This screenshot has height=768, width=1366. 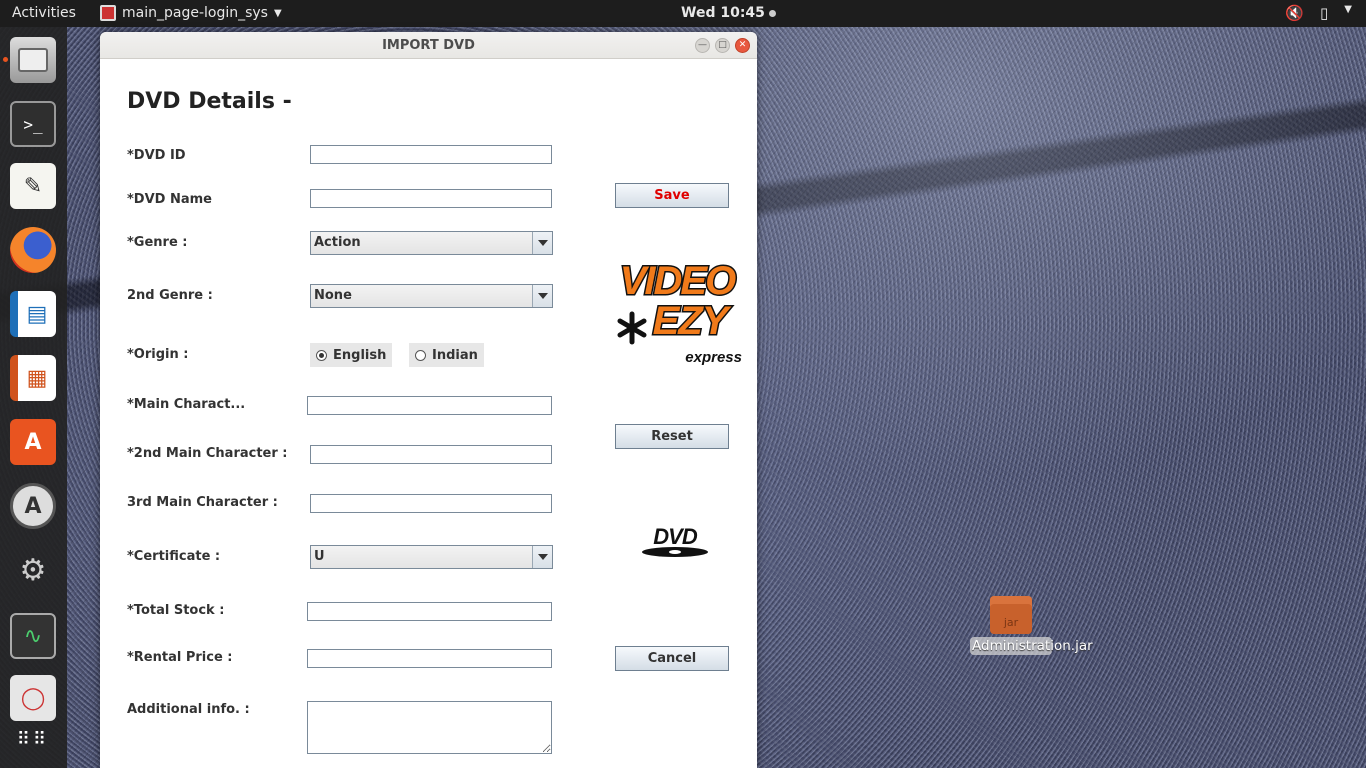 What do you see at coordinates (33, 636) in the screenshot?
I see `system-monitor-icon: ∿` at bounding box center [33, 636].